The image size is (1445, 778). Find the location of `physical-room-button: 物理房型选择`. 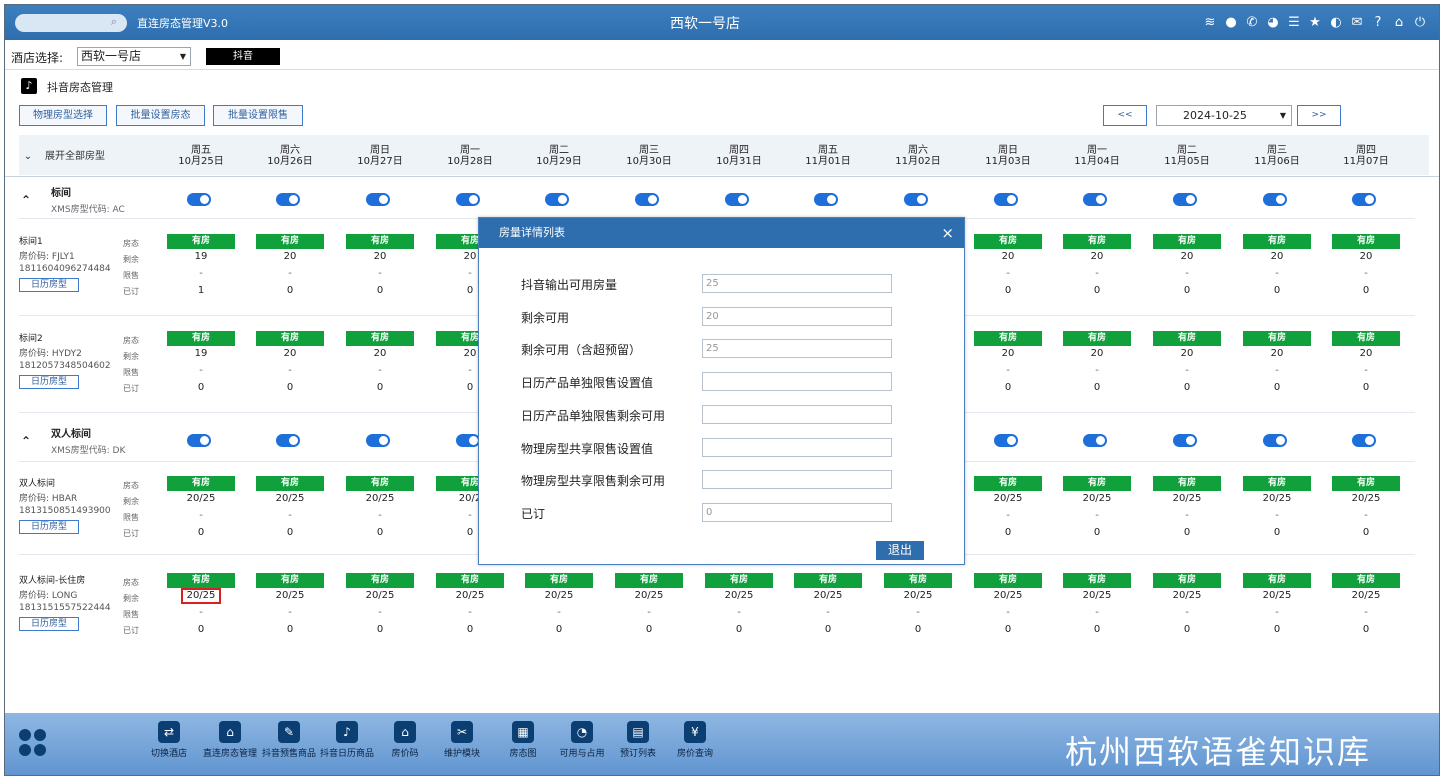

physical-room-button: 物理房型选择 is located at coordinates (63, 115).